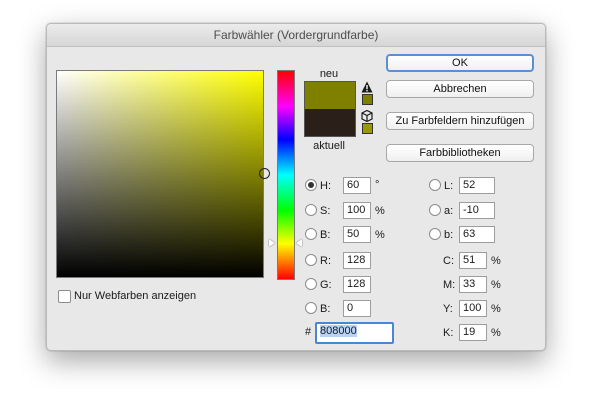  What do you see at coordinates (473, 332) in the screenshot?
I see `black-input: 19` at bounding box center [473, 332].